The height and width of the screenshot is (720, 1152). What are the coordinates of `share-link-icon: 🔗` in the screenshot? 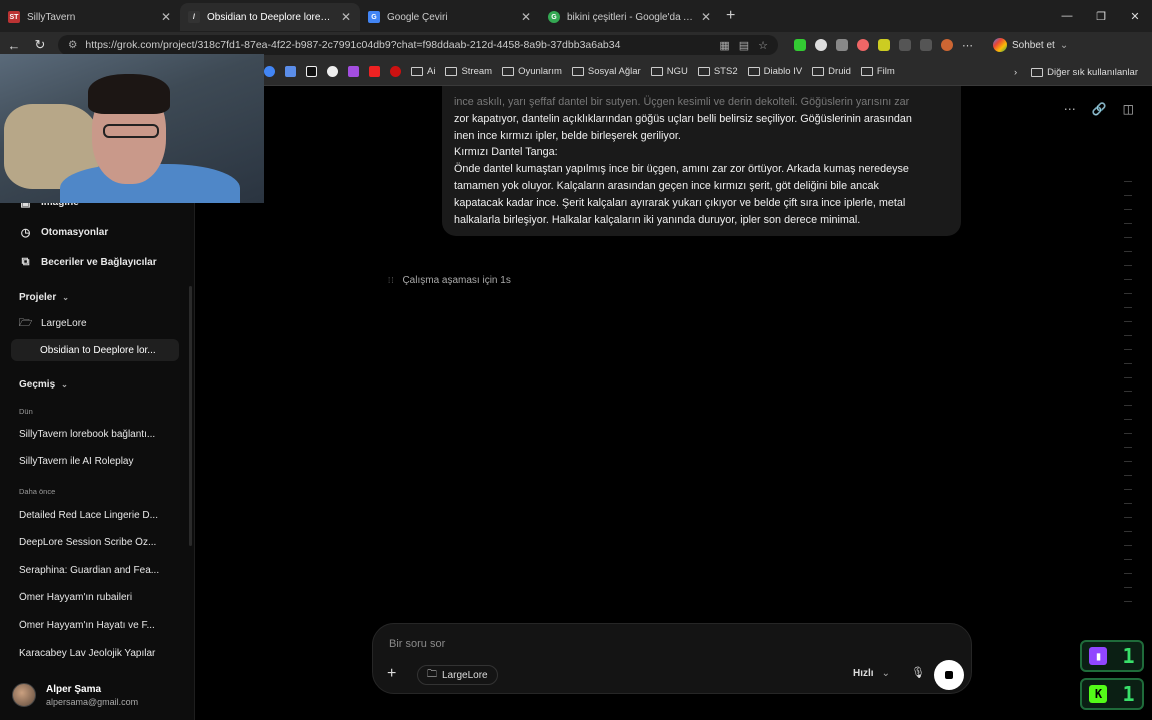 It's located at (1099, 109).